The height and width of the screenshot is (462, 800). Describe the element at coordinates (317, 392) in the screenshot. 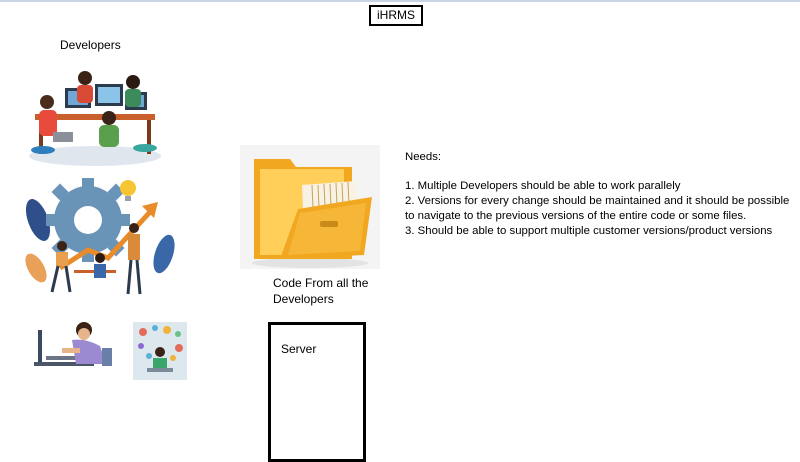

I see `server-box: Server` at that location.